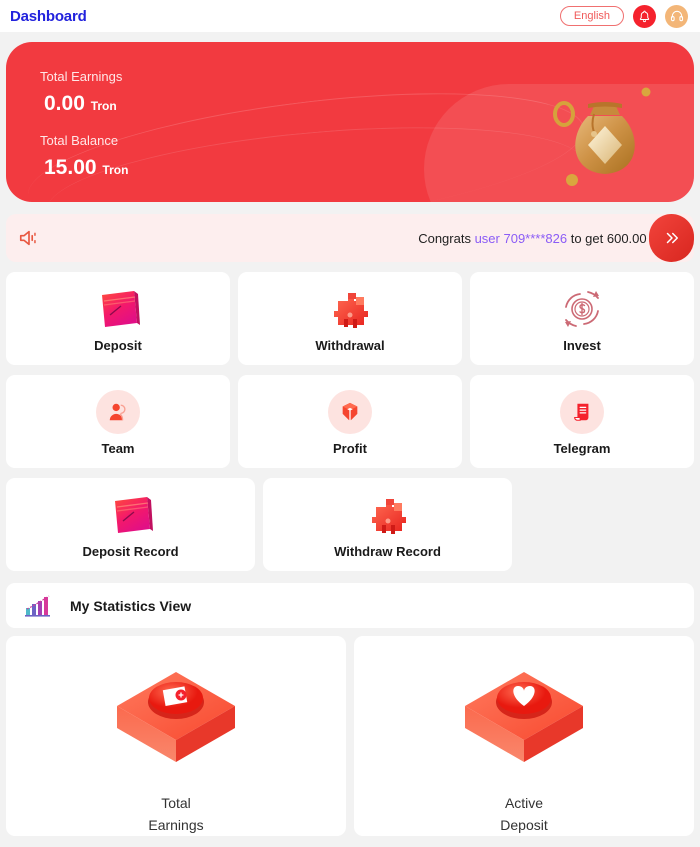  I want to click on notification-bell-button, so click(644, 16).